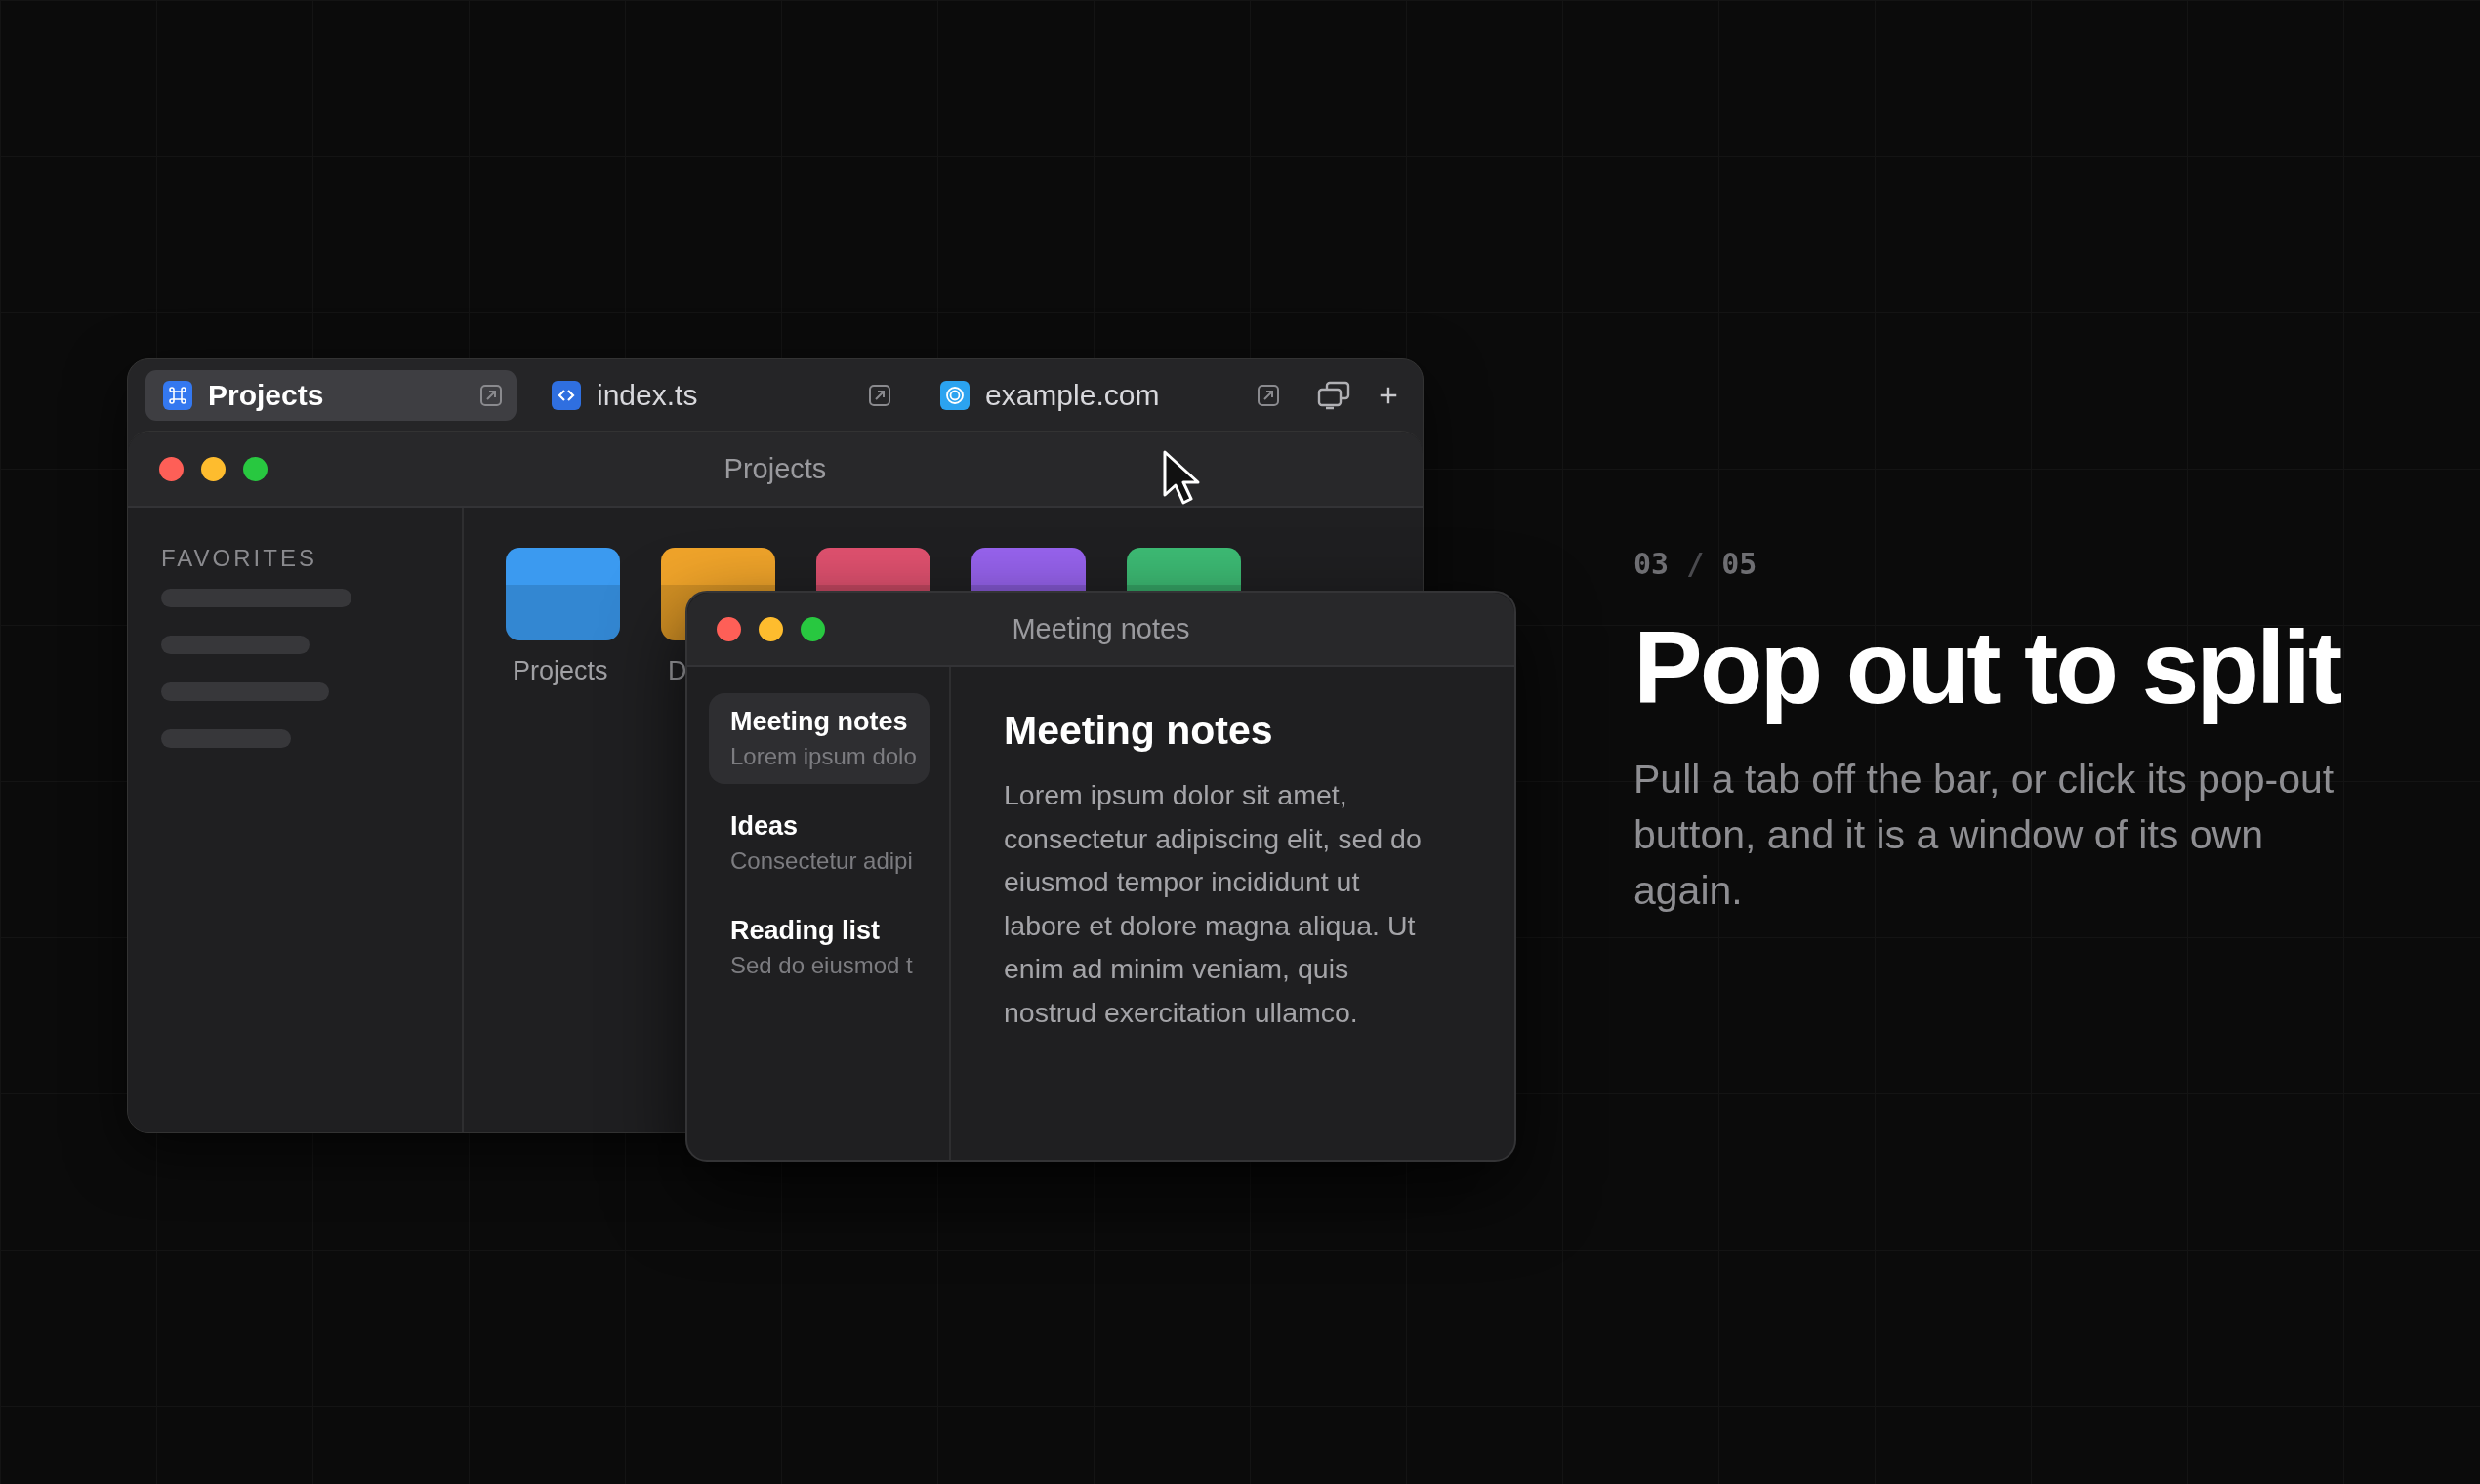 This screenshot has height=1484, width=2480. What do you see at coordinates (1333, 395) in the screenshot?
I see `screens-icon` at bounding box center [1333, 395].